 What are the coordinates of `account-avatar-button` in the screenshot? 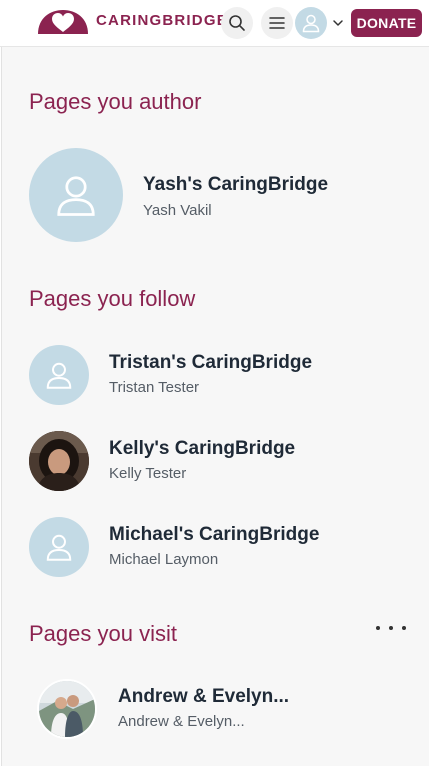 It's located at (311, 23).